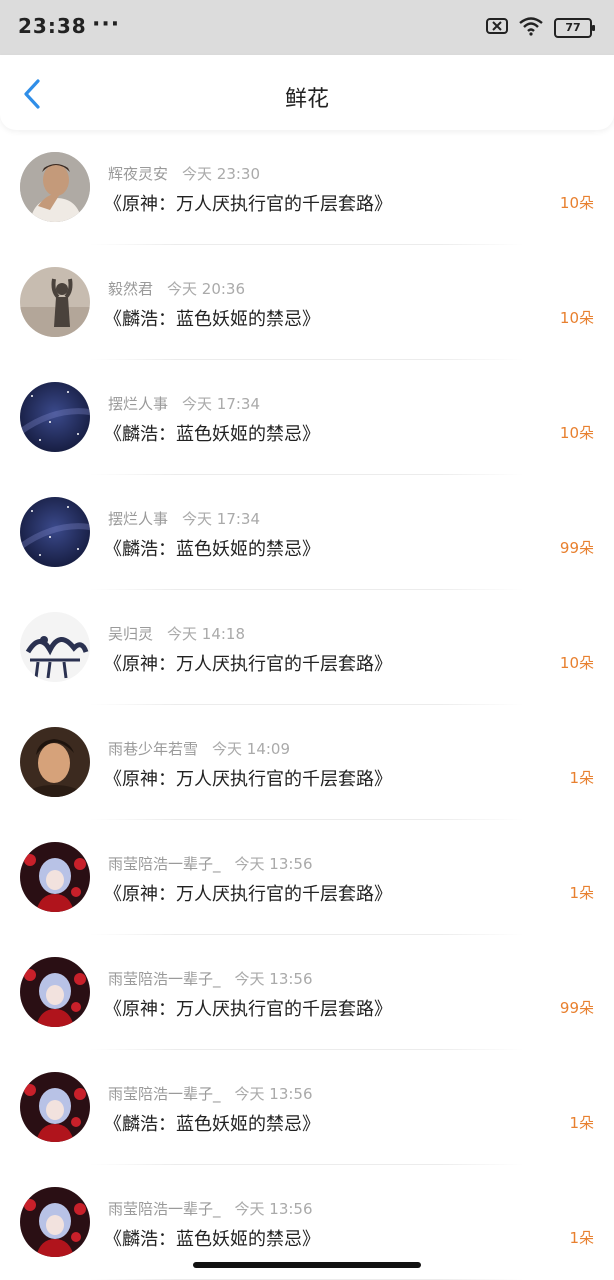 Image resolution: width=614 pixels, height=1280 pixels. Describe the element at coordinates (131, 289) in the screenshot. I see `username: 毅然君` at that location.